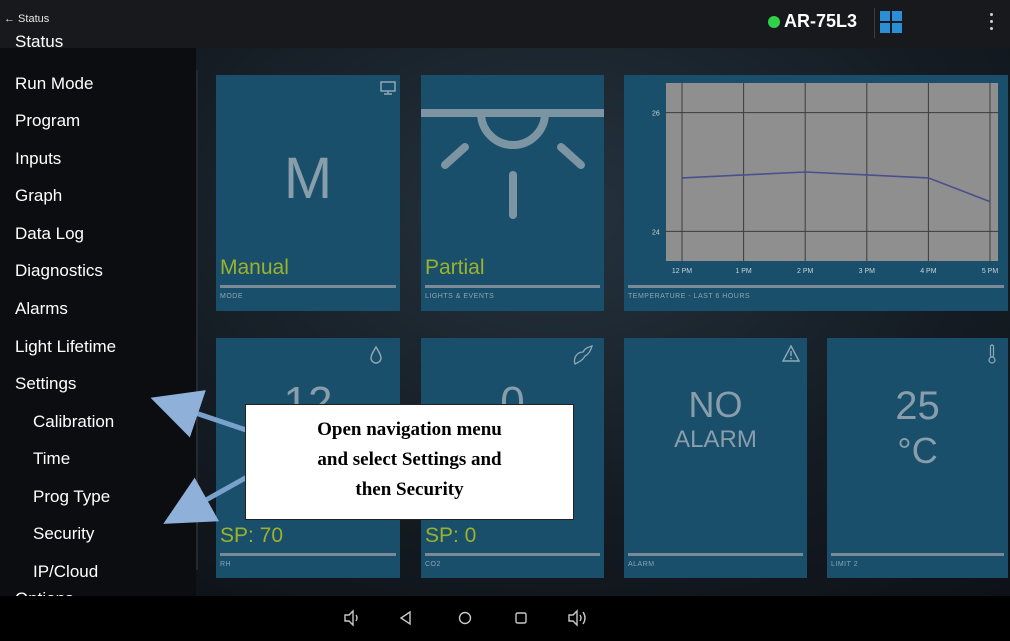 The height and width of the screenshot is (641, 1010). I want to click on callout-line-1: Open navigation menu, so click(409, 429).